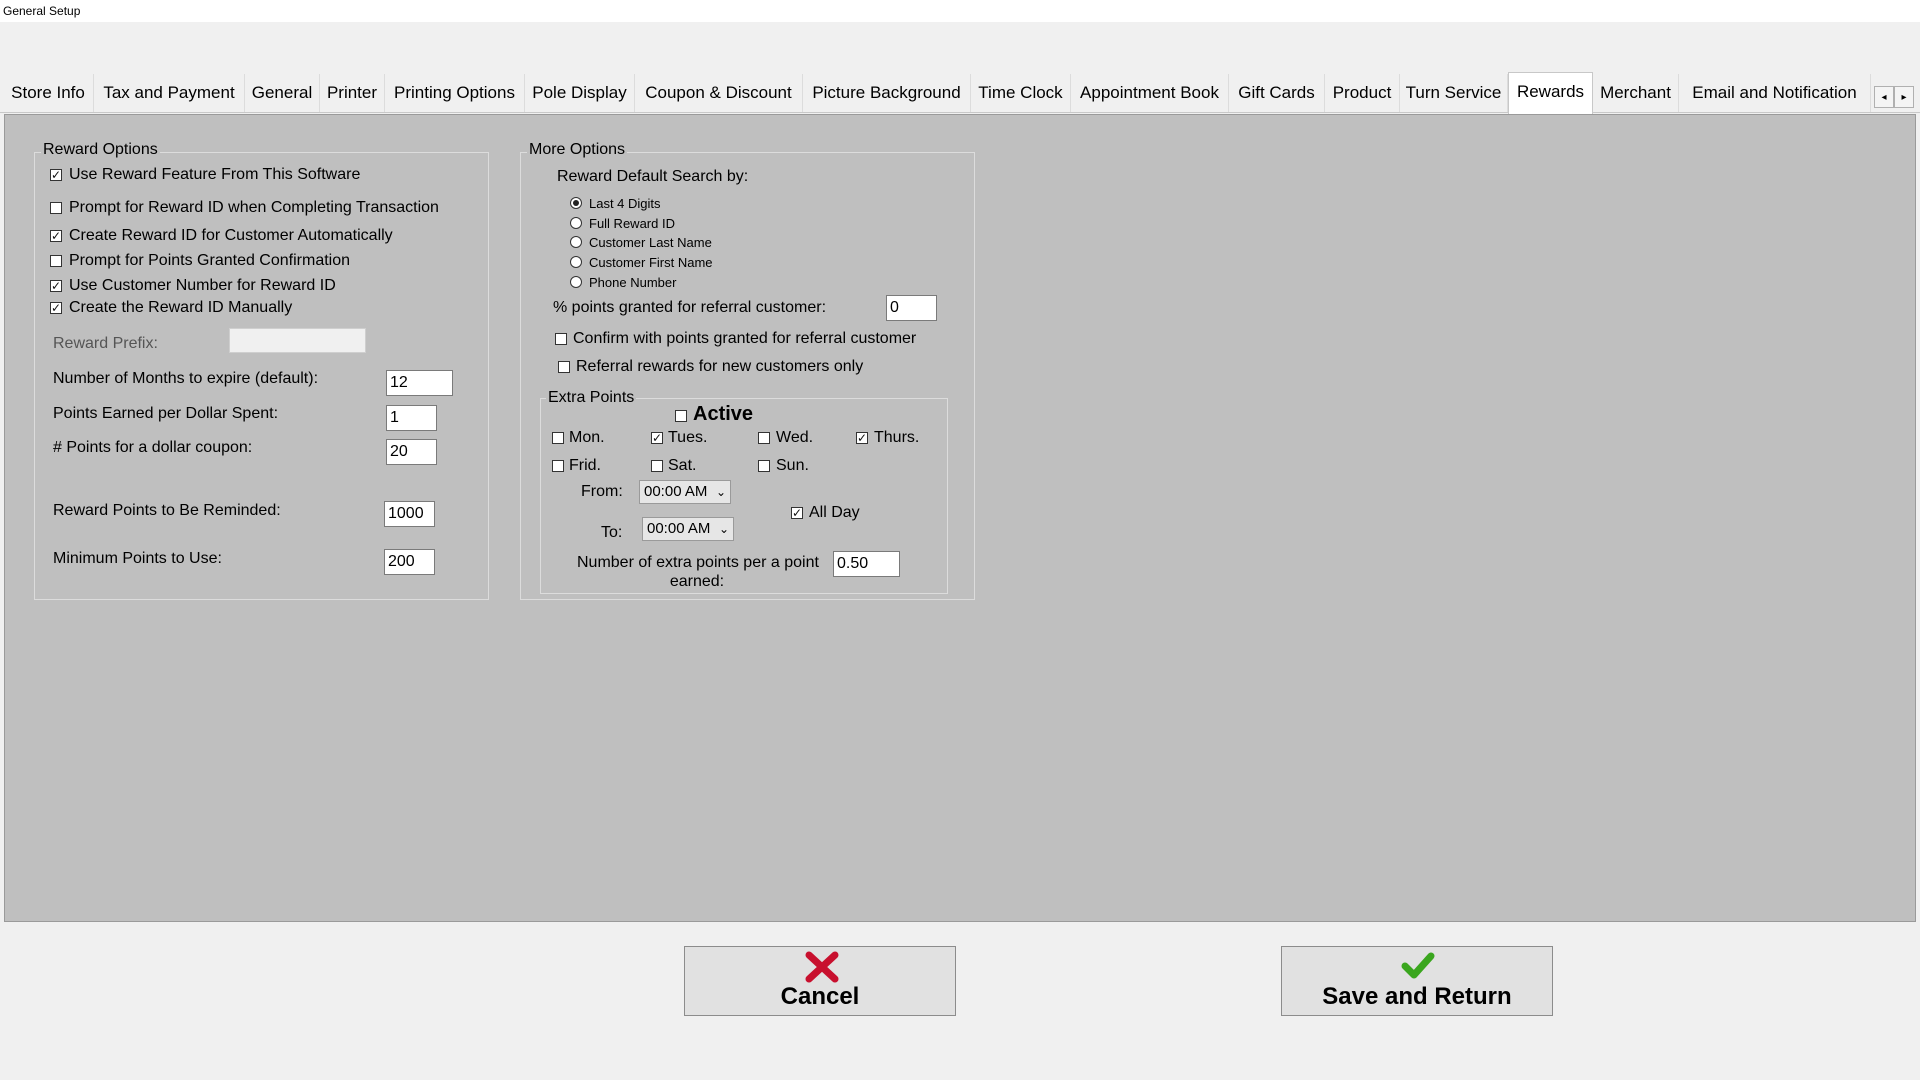  I want to click on points-reminded-label: Reward Points to Be Reminded:, so click(167, 510).